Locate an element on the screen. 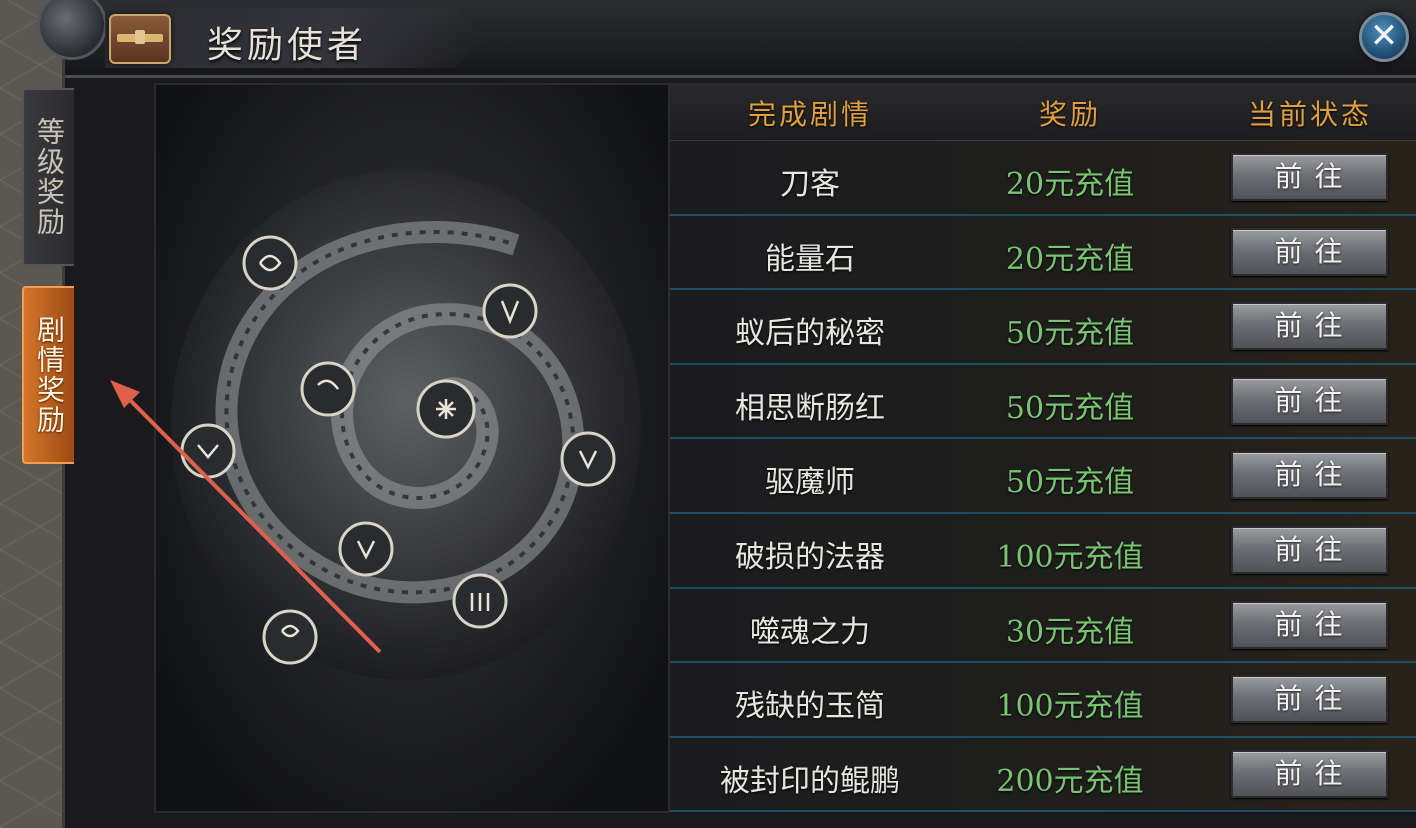 This screenshot has height=828, width=1416. close-icon: ✕ is located at coordinates (1384, 36).